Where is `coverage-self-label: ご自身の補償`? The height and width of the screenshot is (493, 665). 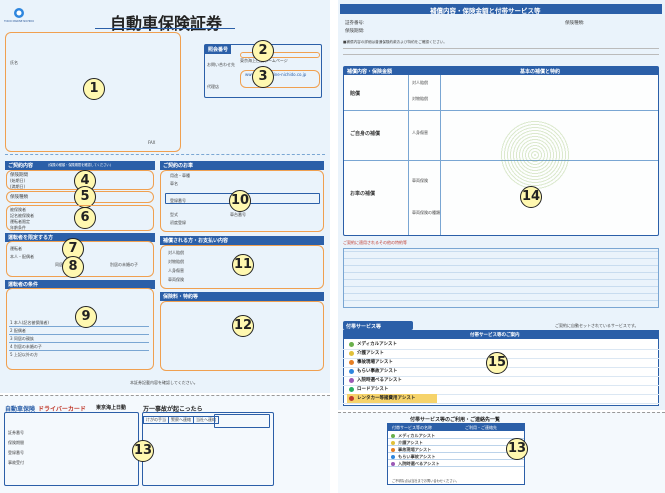
coverage-self-label: ご自身の補償 is located at coordinates (365, 134).